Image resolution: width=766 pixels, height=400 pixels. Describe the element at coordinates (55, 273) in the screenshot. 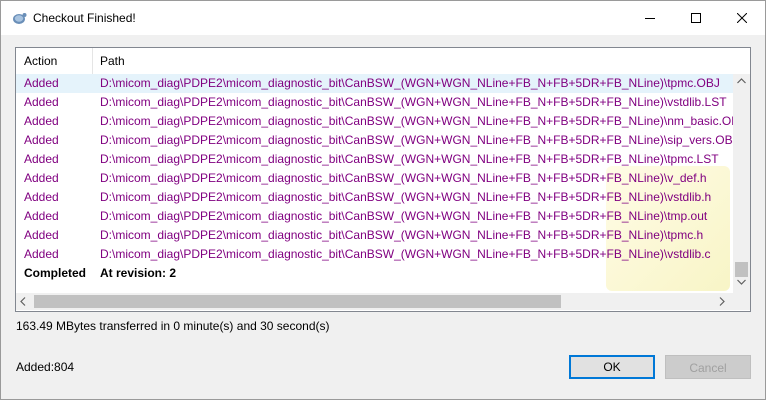

I see `row-action: Completed` at that location.